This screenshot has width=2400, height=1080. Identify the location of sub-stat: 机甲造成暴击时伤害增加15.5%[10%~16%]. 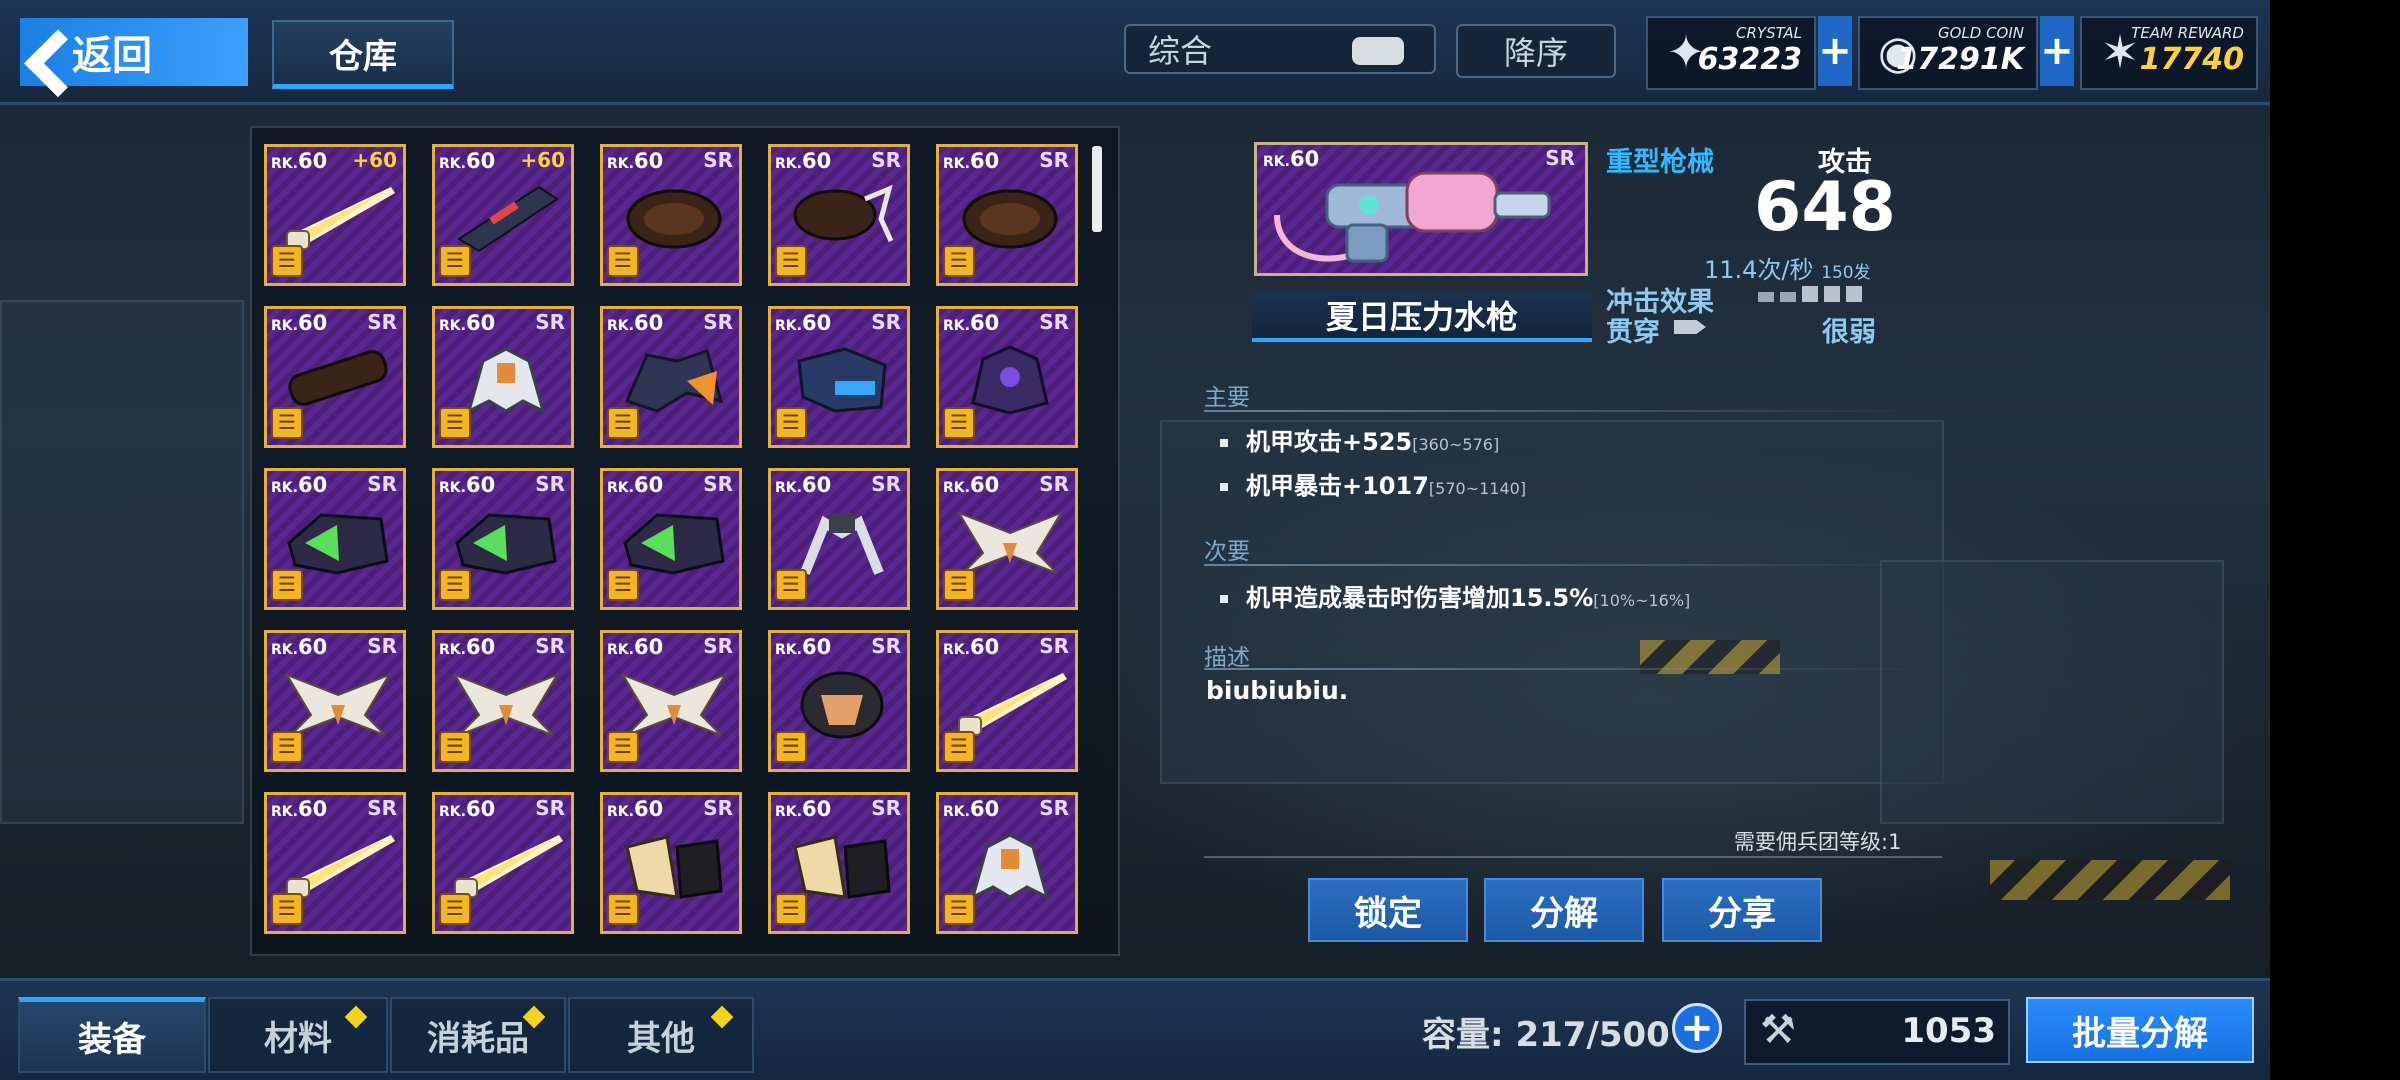
(1455, 595).